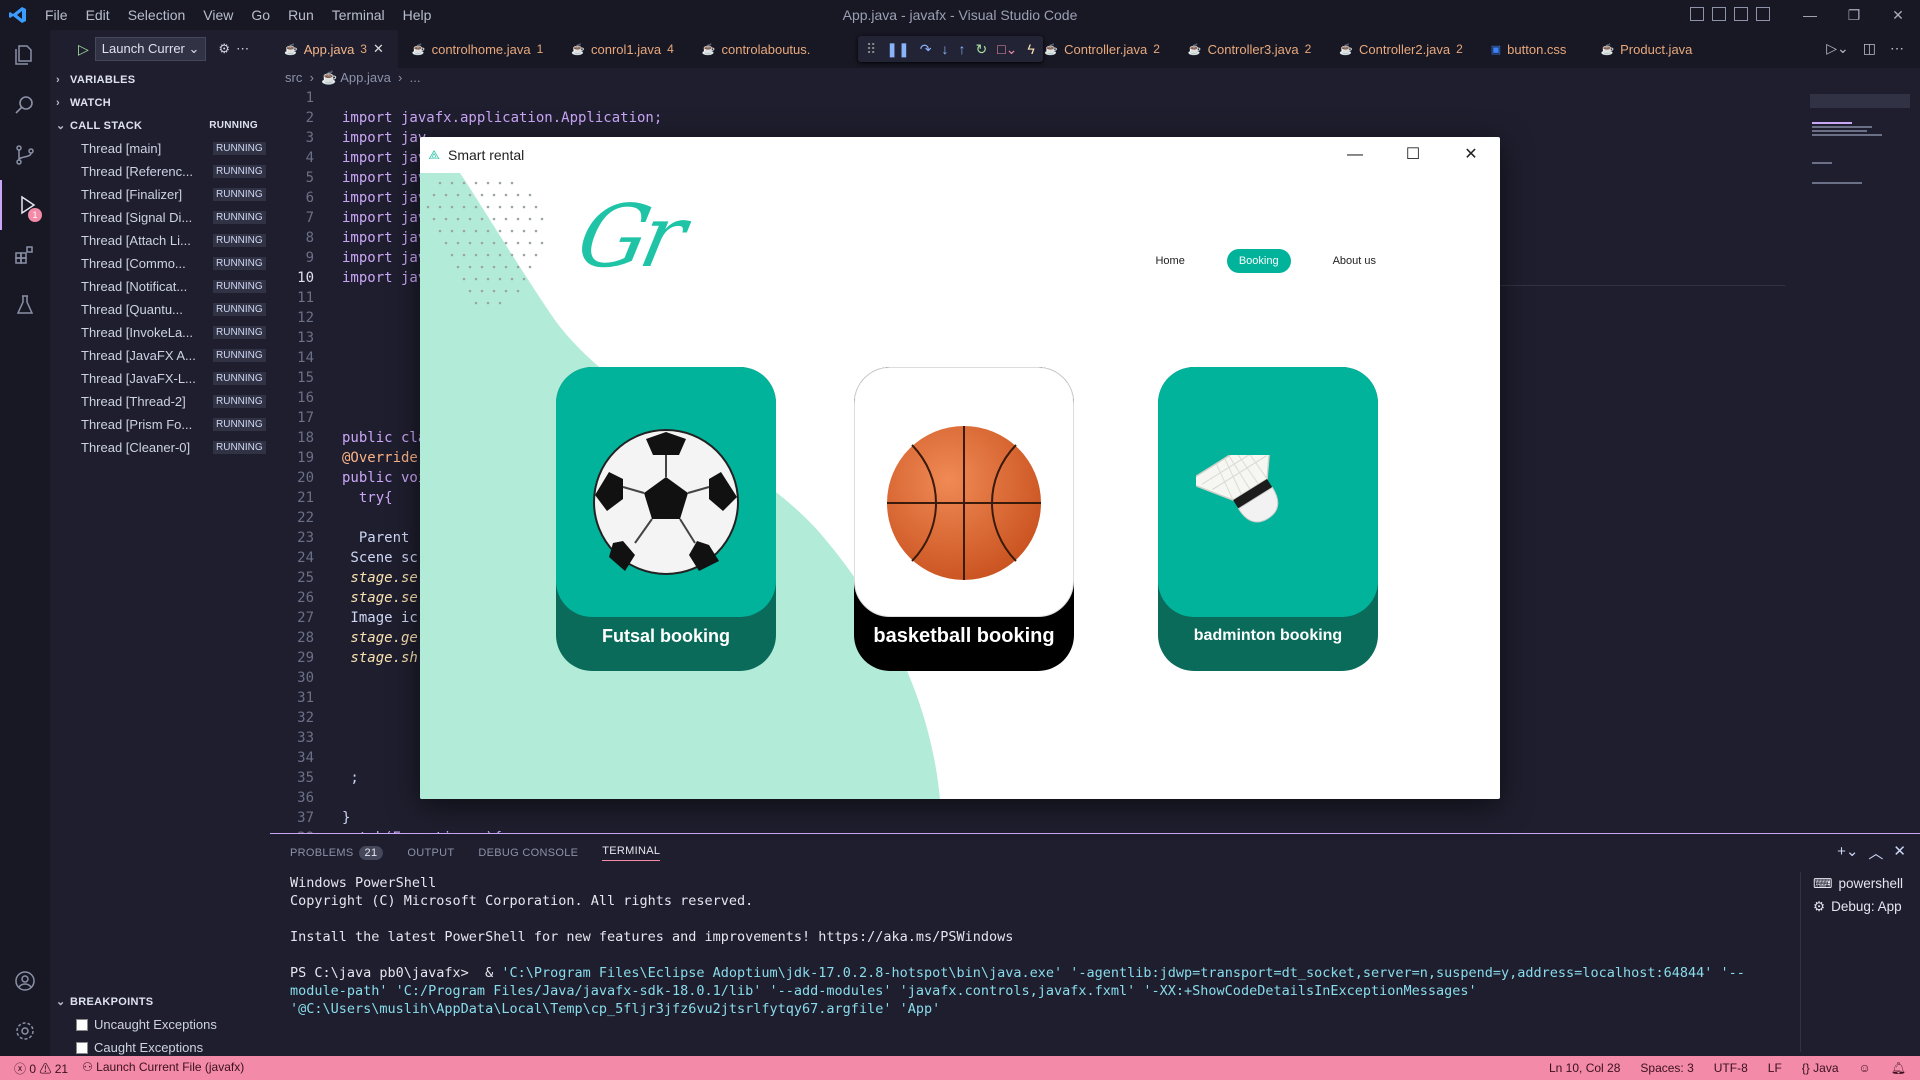 This screenshot has width=1920, height=1080. I want to click on editor-tab: ☕ controlaboutus., so click(759, 49).